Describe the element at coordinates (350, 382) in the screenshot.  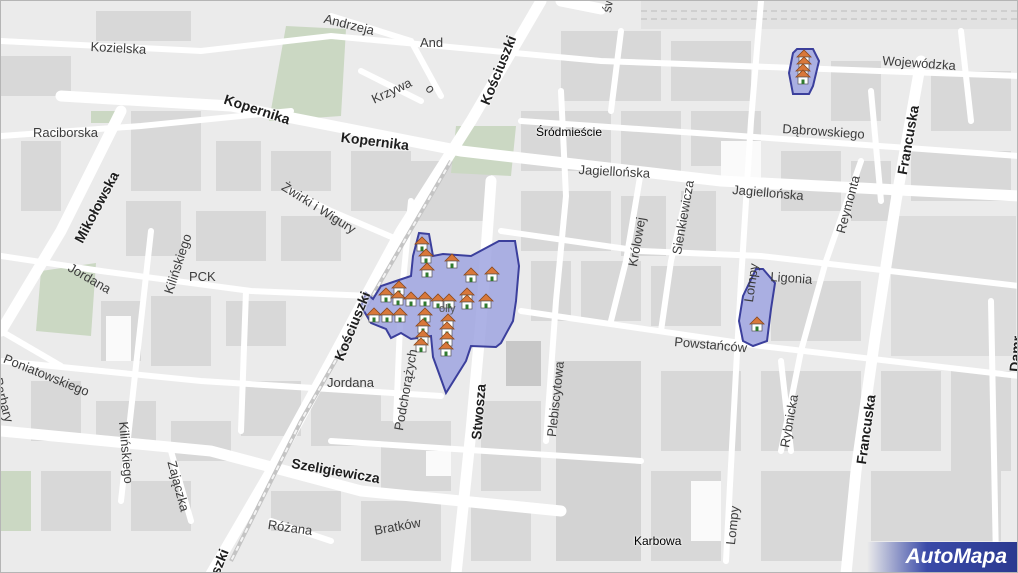
I see `street-label-jordana-2: Jordana` at that location.